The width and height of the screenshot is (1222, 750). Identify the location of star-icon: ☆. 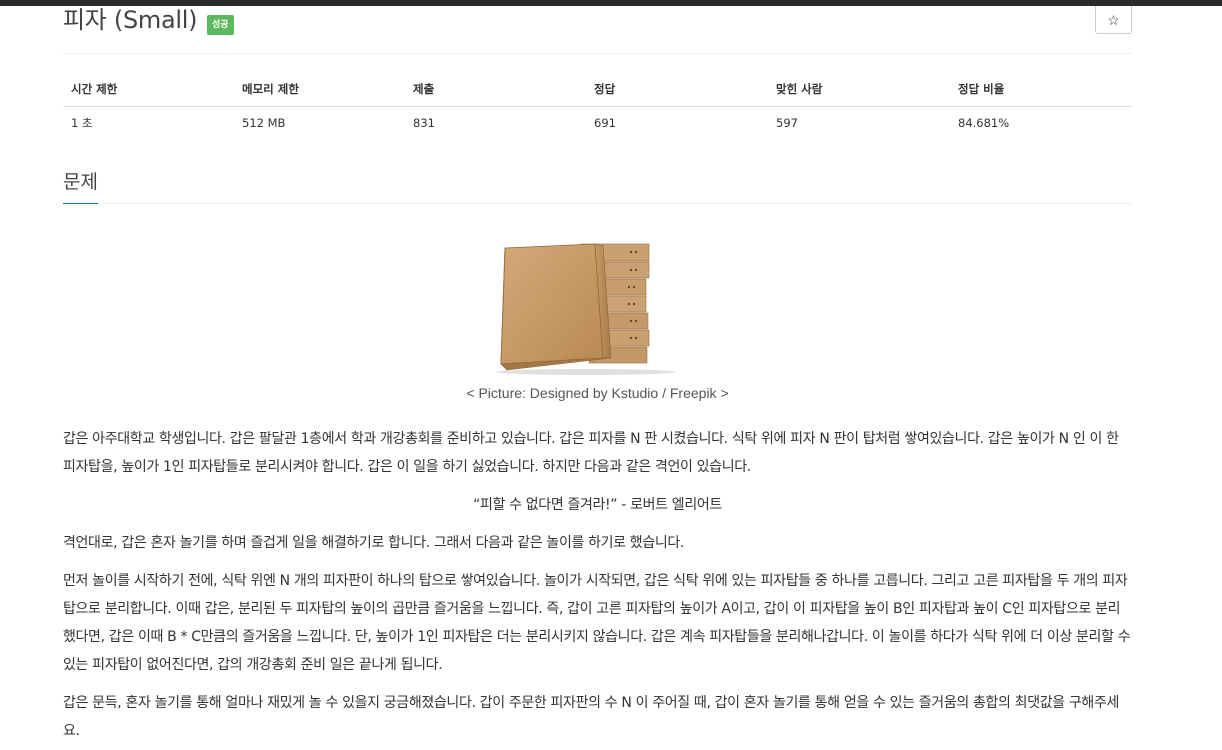
(1113, 19).